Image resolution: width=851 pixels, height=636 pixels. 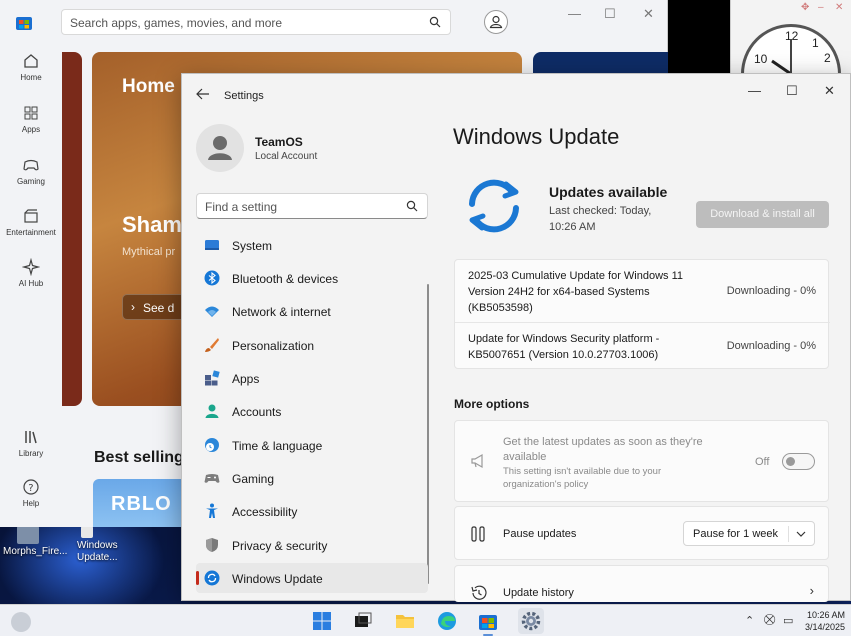 What do you see at coordinates (279, 142) in the screenshot?
I see `profile-name: TeamOS` at bounding box center [279, 142].